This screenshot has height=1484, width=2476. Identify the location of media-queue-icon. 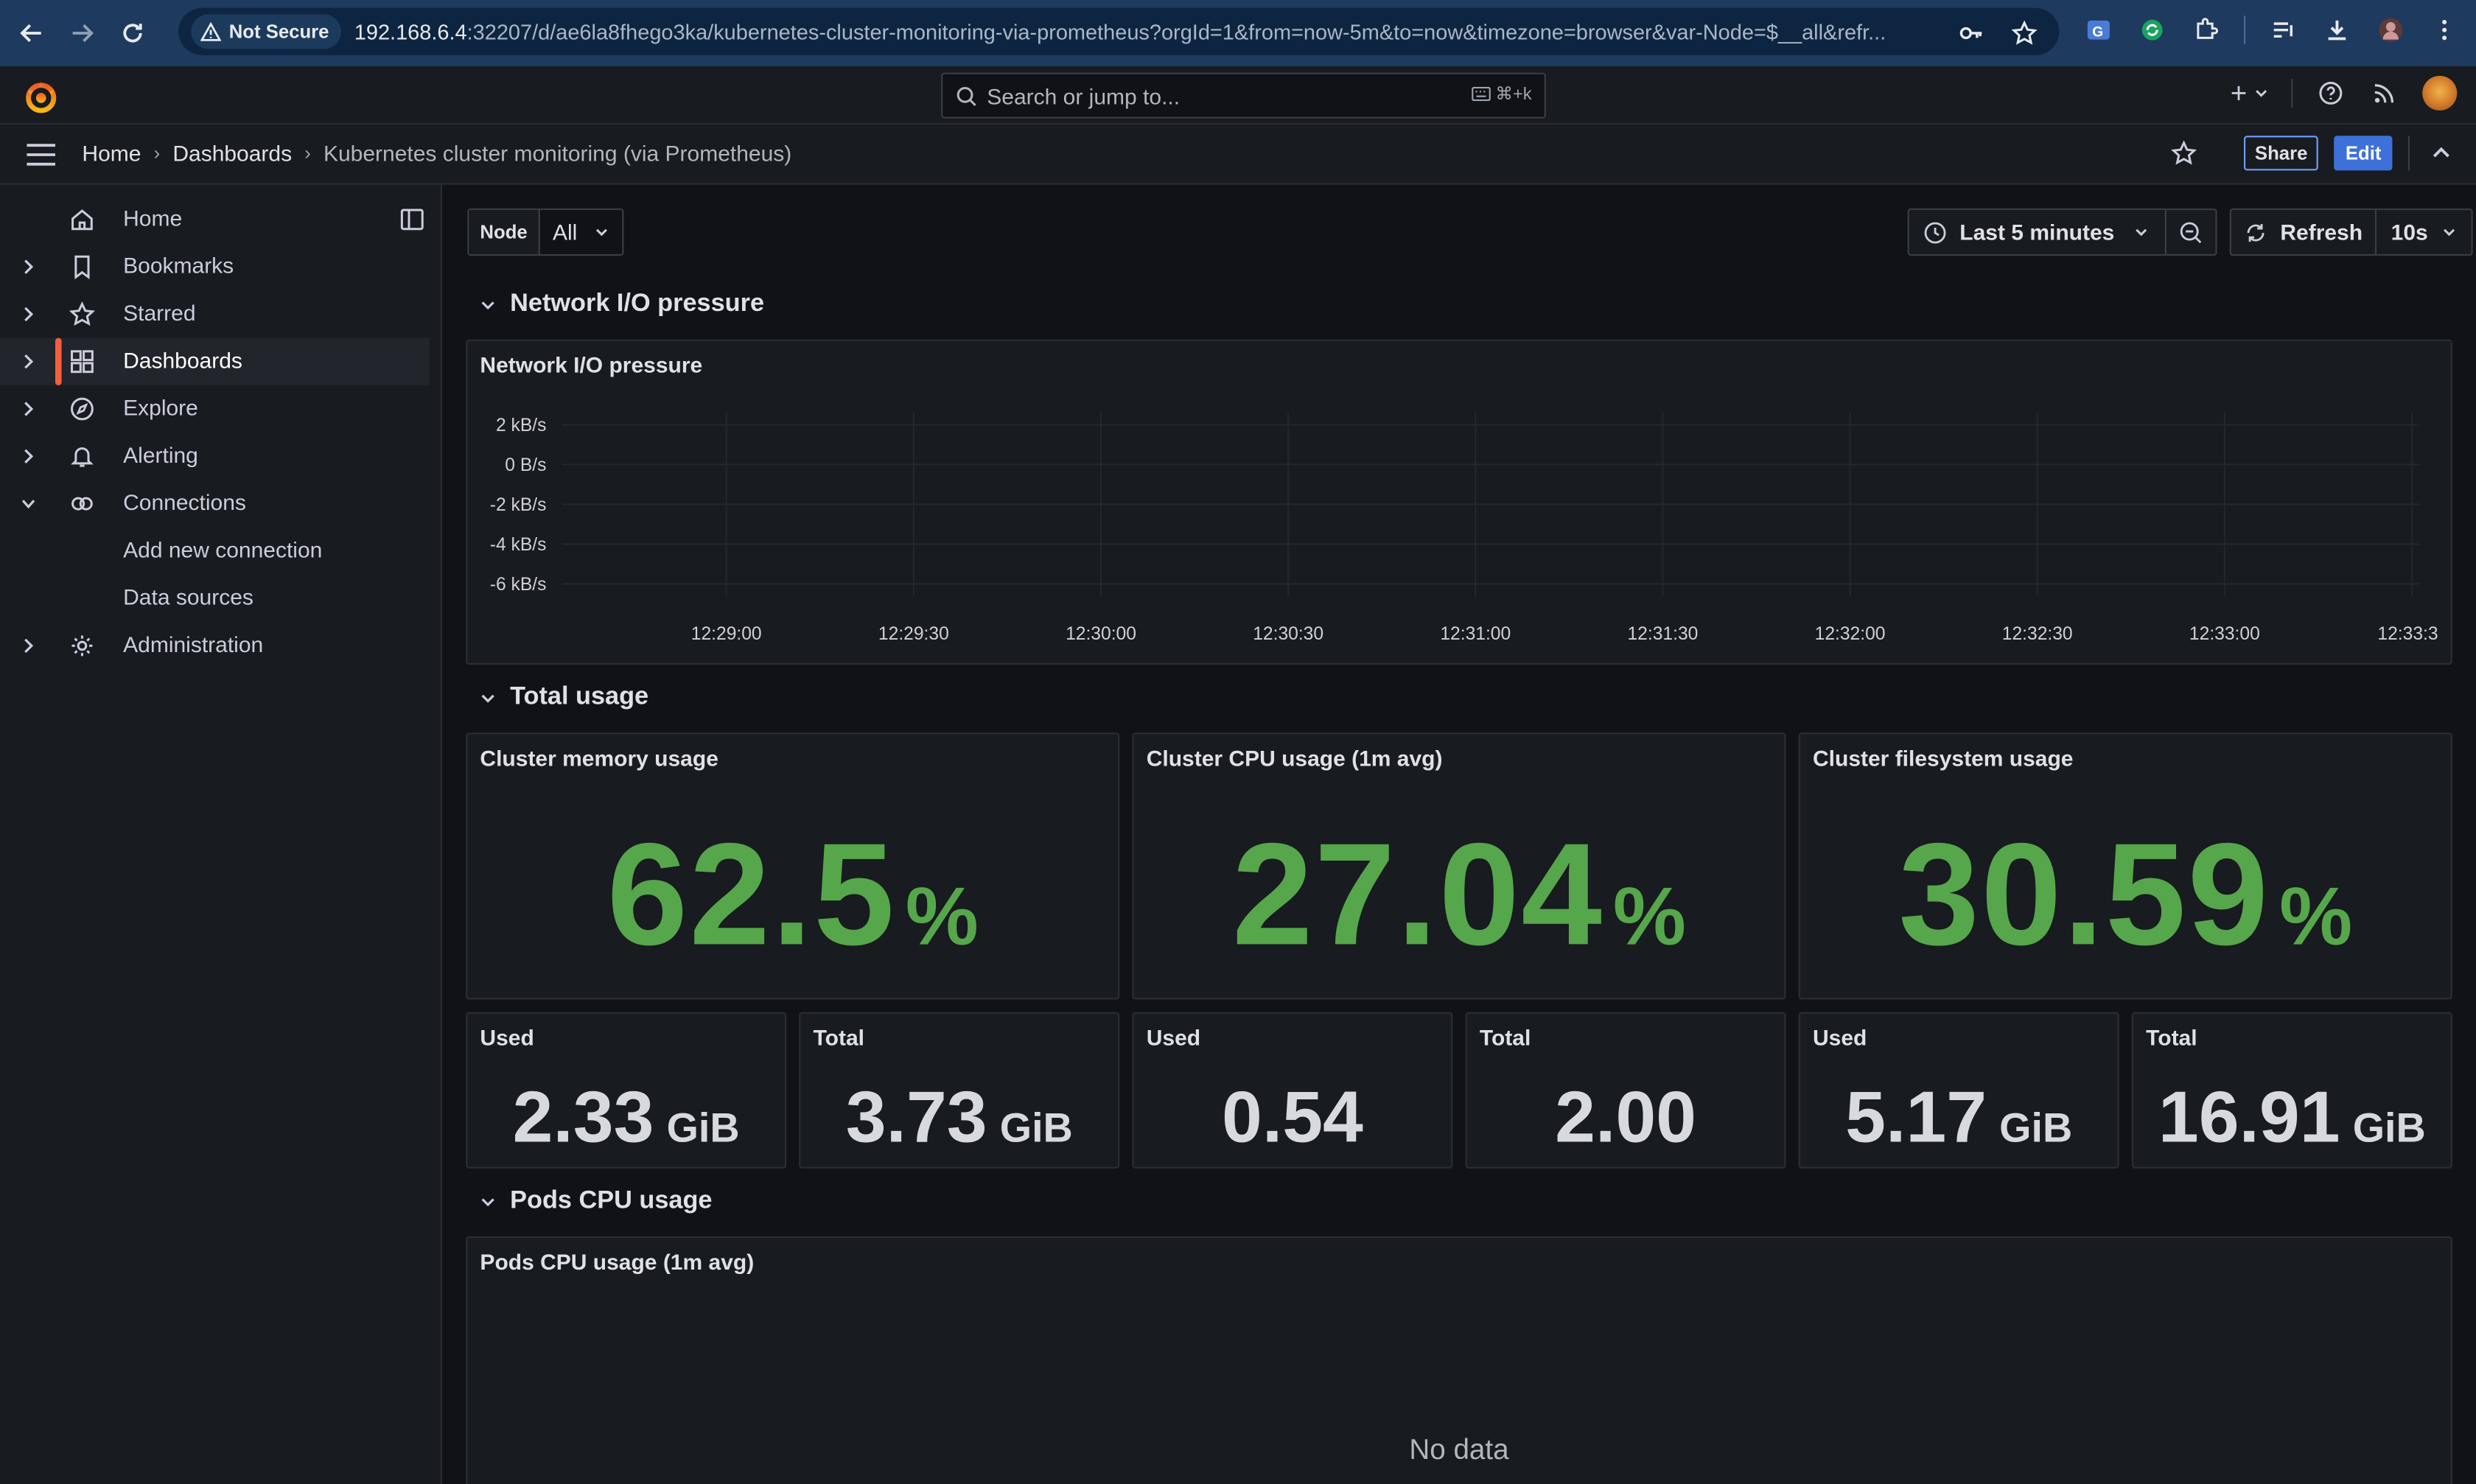
(2283, 30).